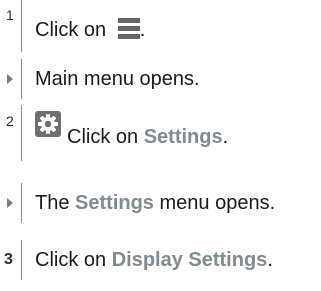 This screenshot has width=321, height=291. What do you see at coordinates (189, 260) in the screenshot?
I see `display-settings-highlight: Display Settings` at bounding box center [189, 260].